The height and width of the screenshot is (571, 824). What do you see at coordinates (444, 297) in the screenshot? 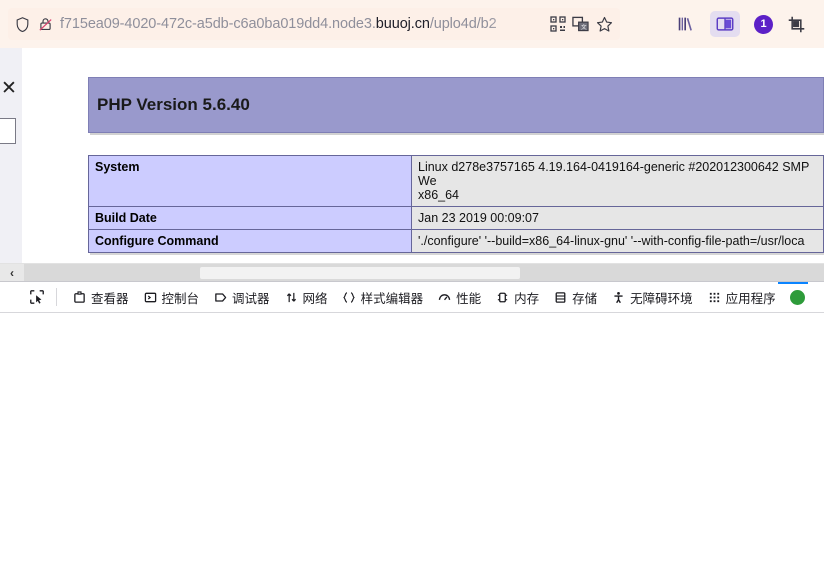
I see `performance-icon` at bounding box center [444, 297].